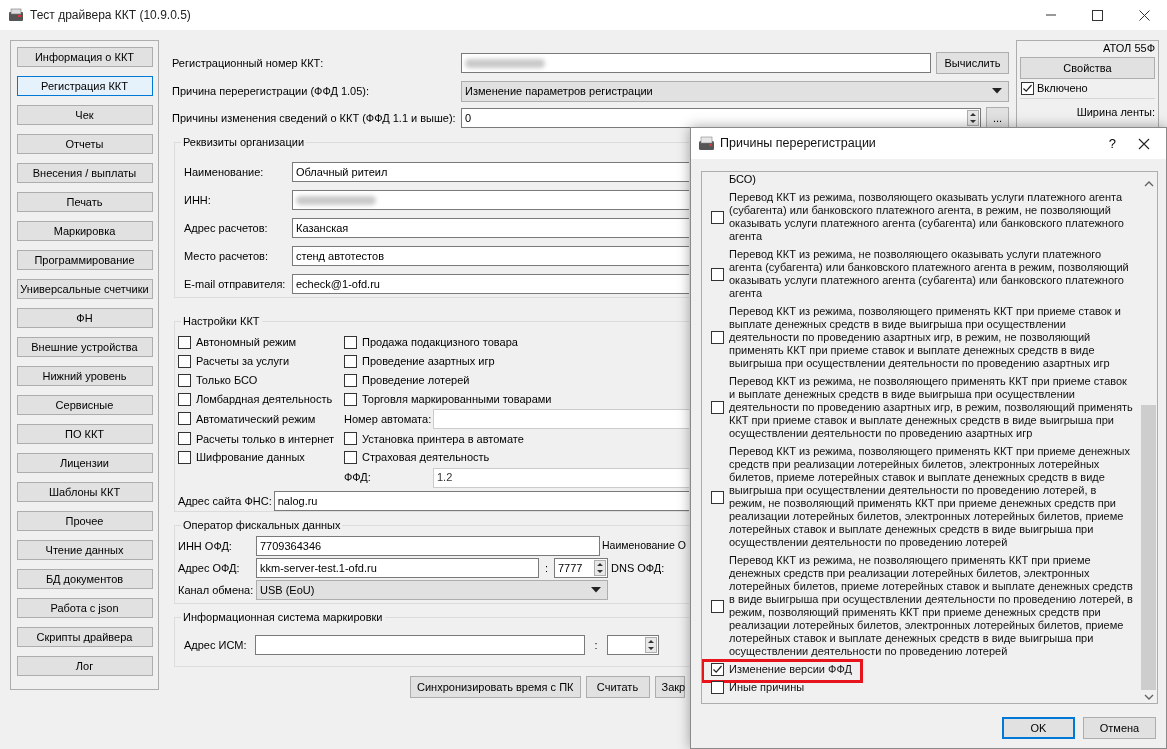  What do you see at coordinates (84, 86) in the screenshot?
I see `sidebar-item: Регистрация ККТ` at bounding box center [84, 86].